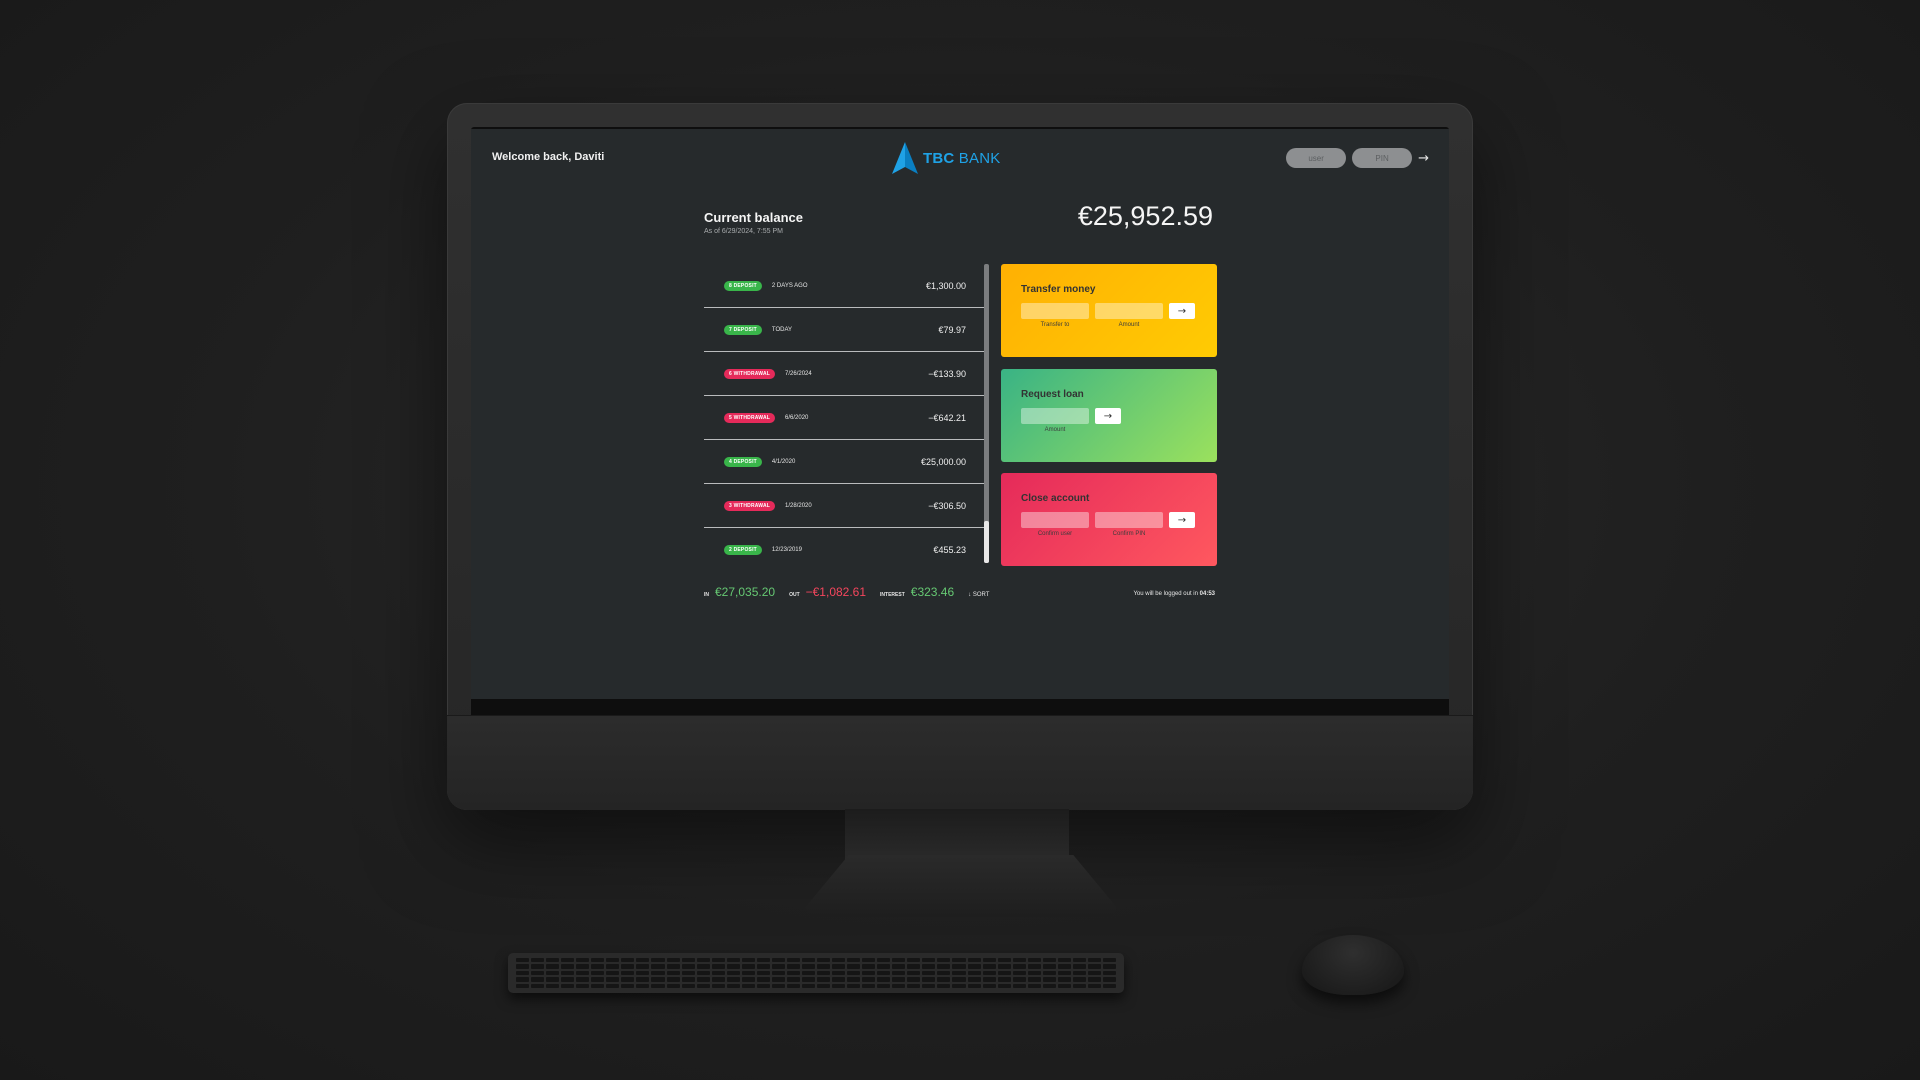  Describe the element at coordinates (1129, 311) in the screenshot. I see `transfer-amount-input` at that location.